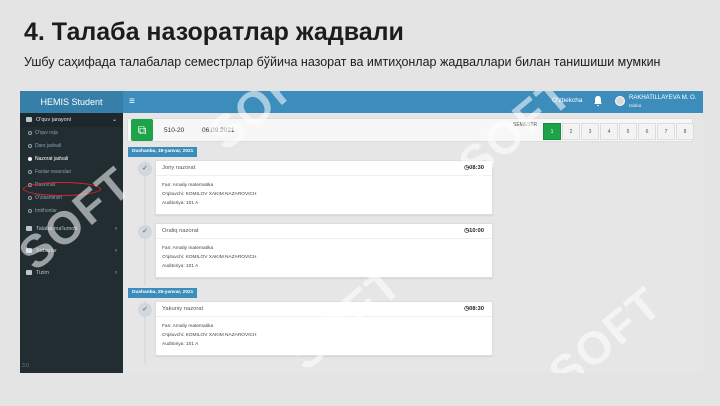  I want to click on sidebar-section-label: O'quv jarayoni, so click(53, 120).